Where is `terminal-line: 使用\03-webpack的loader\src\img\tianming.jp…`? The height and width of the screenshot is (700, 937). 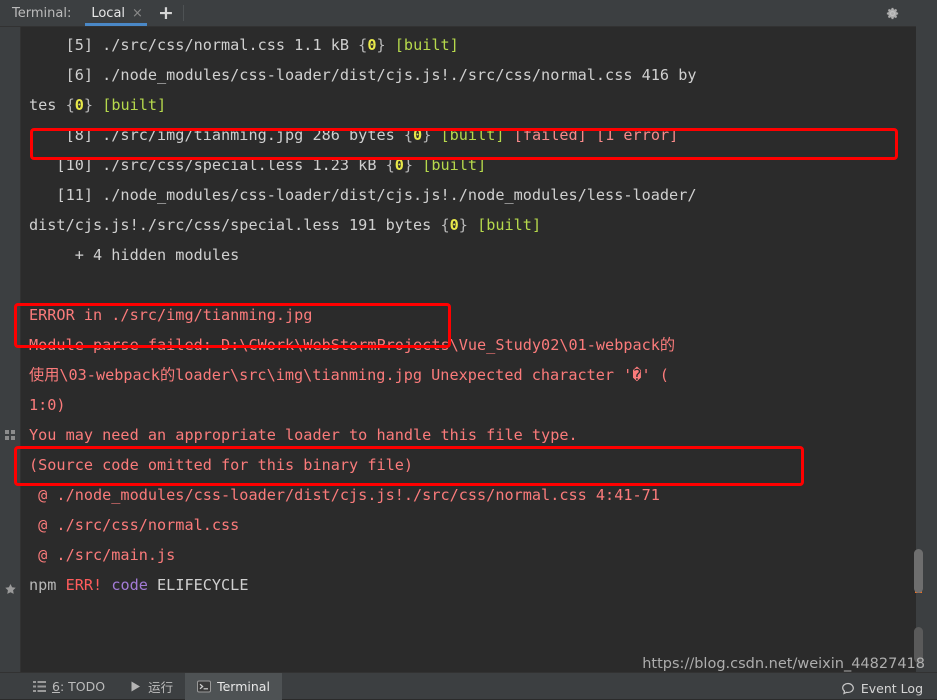
terminal-line: 使用\03-webpack的loader\src\img\tianming.jp… is located at coordinates (472, 375).